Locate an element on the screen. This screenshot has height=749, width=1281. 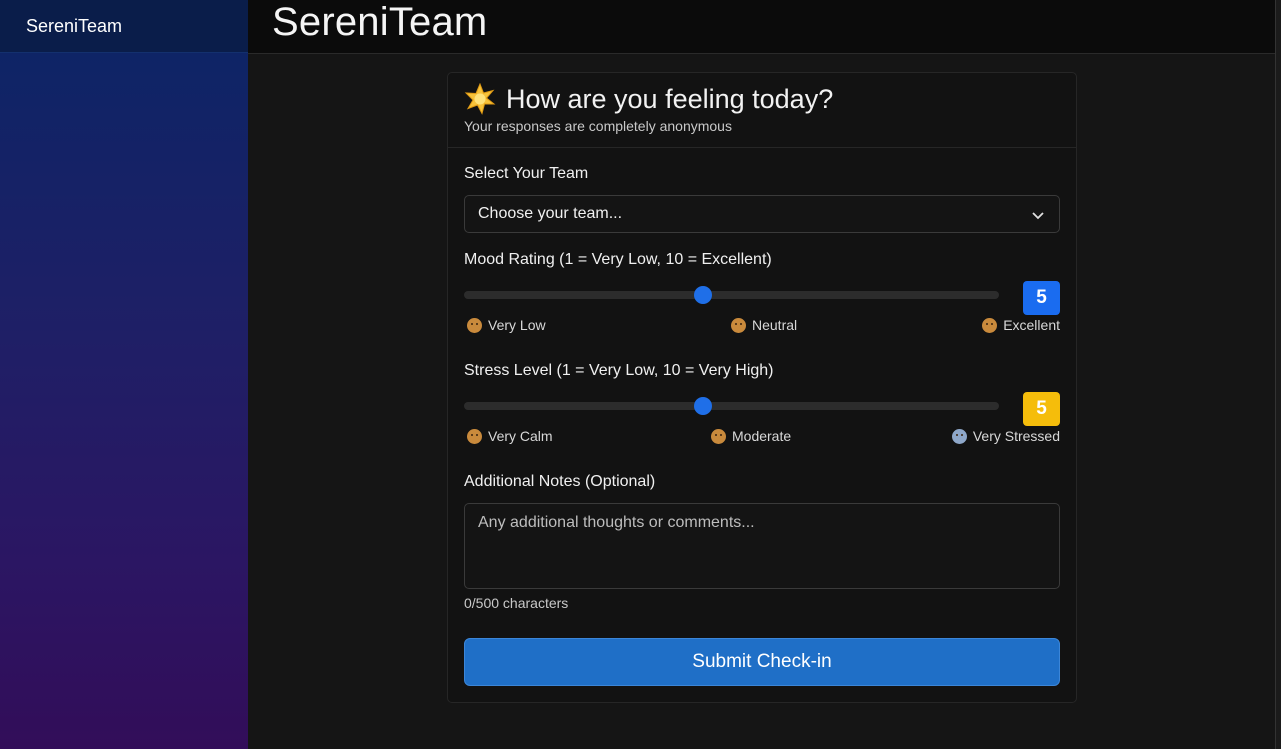
card-title-row: How are you feeling today? is located at coordinates (762, 98).